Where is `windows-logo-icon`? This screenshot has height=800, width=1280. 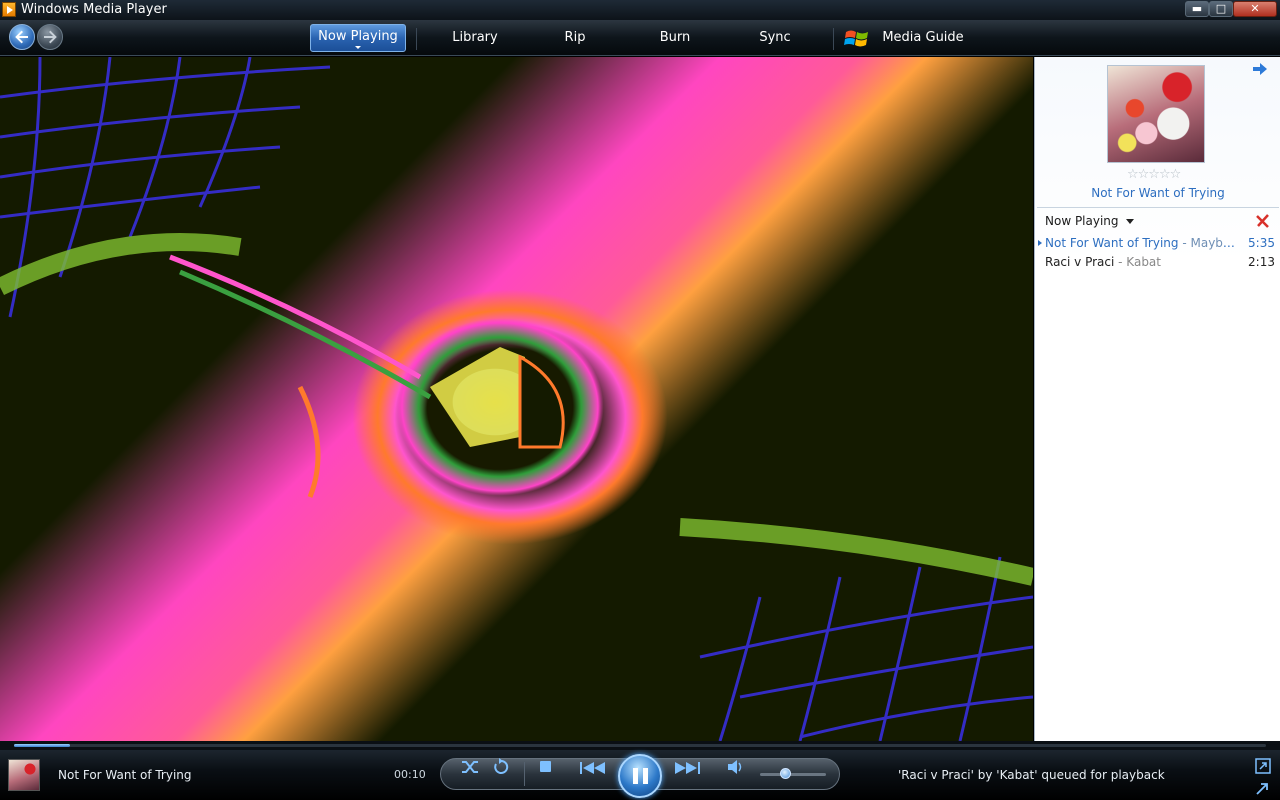 windows-logo-icon is located at coordinates (856, 38).